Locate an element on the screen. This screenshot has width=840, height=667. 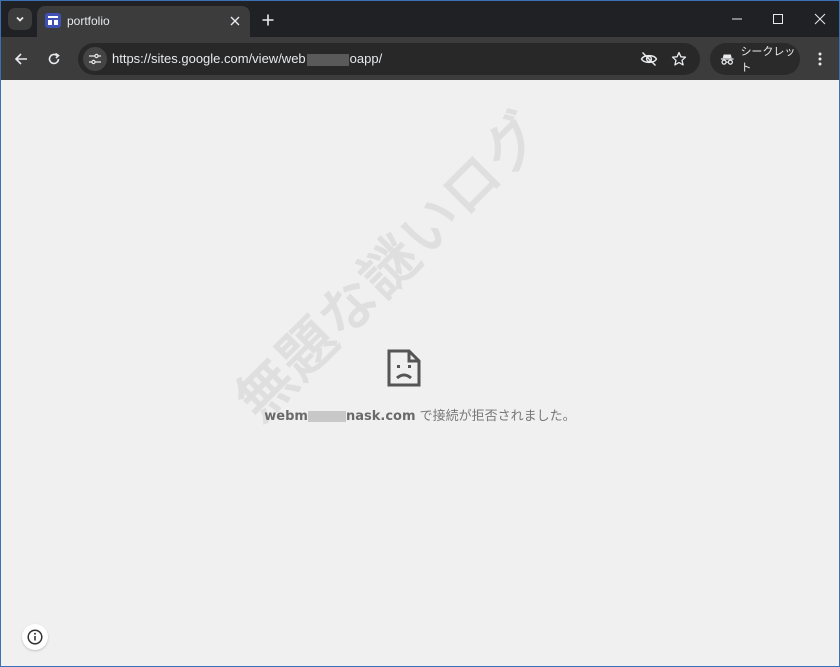
incognito-indicator: シークレット is located at coordinates (755, 59).